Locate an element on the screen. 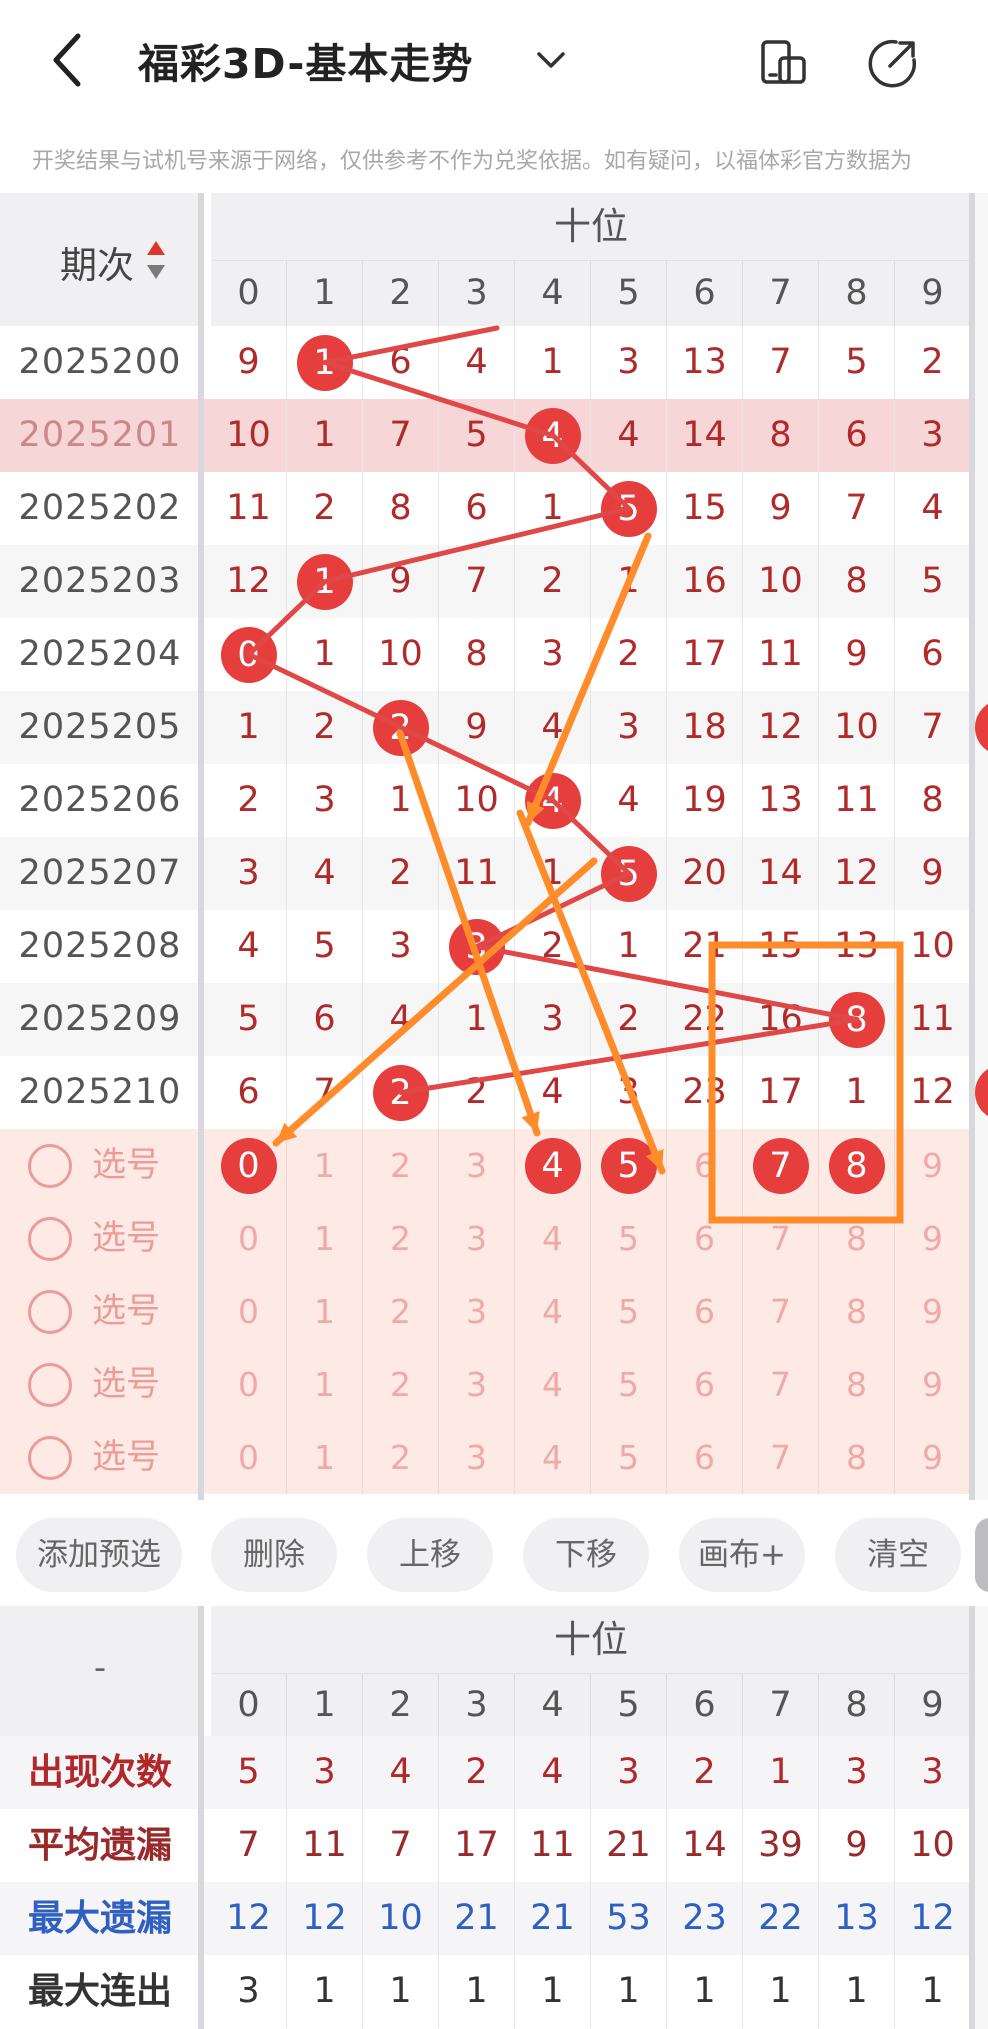  add-preselect-button: 添加预选 is located at coordinates (99, 1555).